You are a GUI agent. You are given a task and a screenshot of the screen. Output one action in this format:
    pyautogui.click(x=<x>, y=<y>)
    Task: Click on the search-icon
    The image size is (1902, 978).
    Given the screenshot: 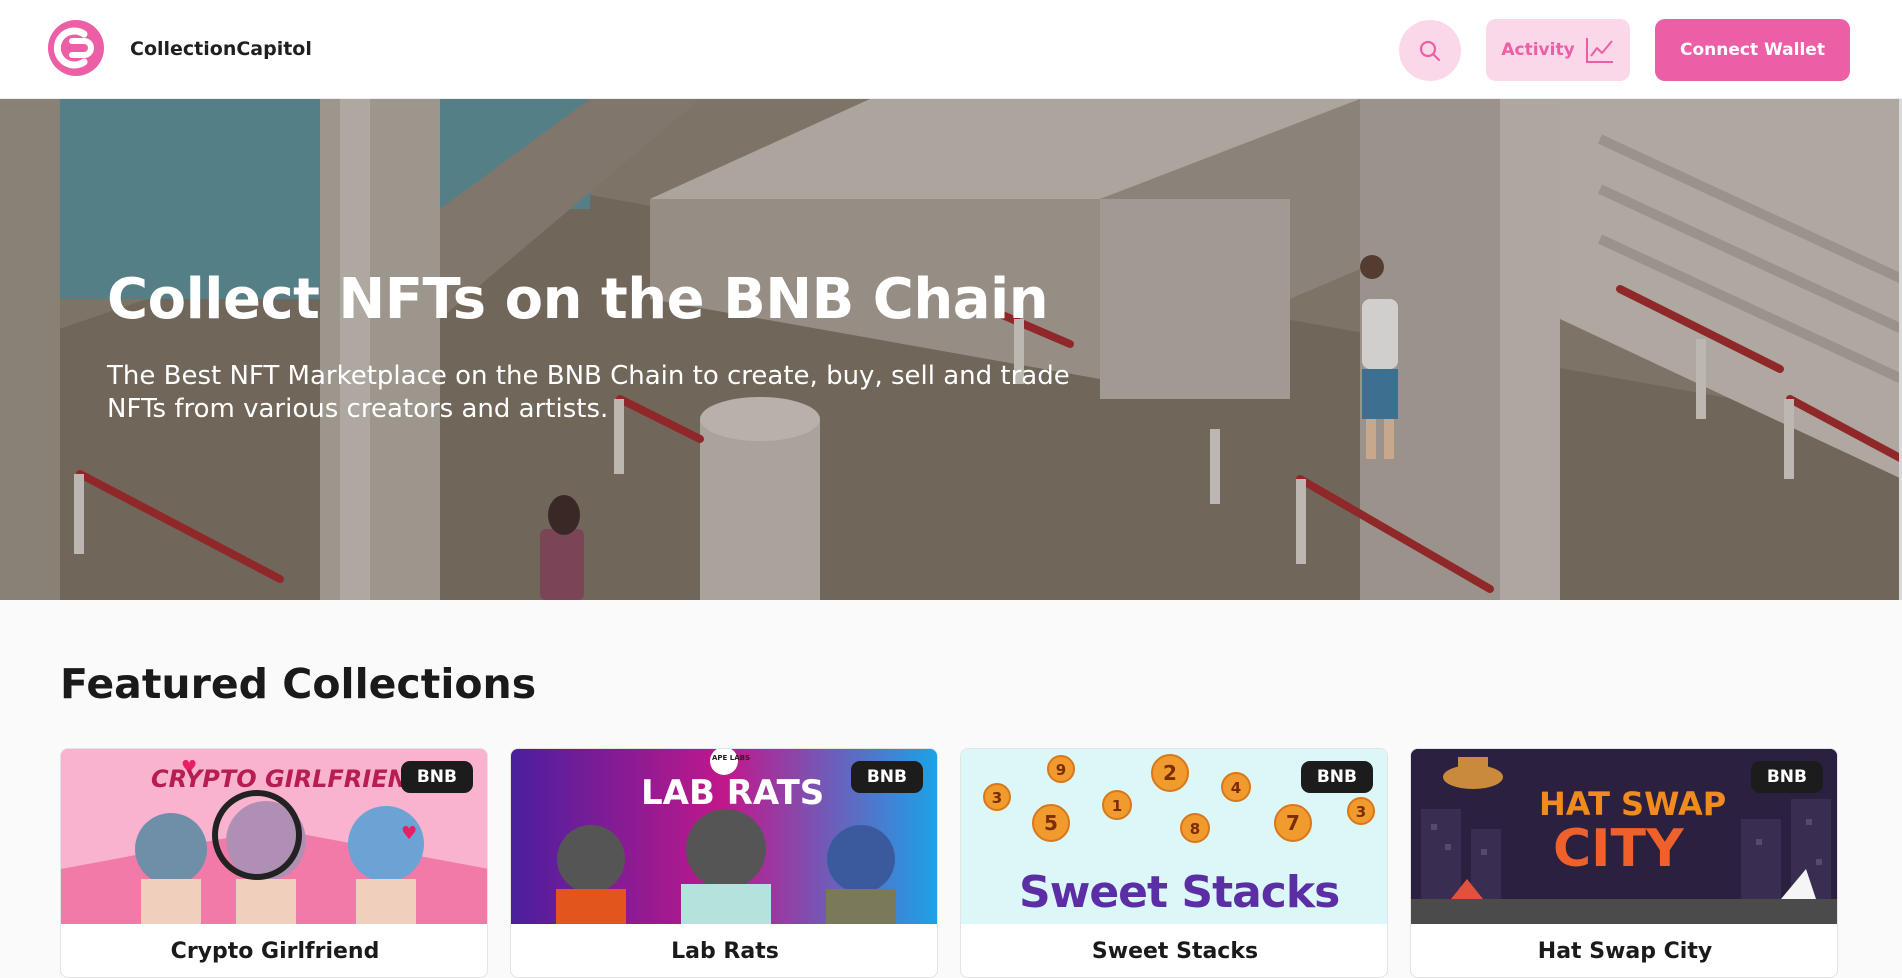 What is the action you would take?
    pyautogui.click(x=1430, y=51)
    